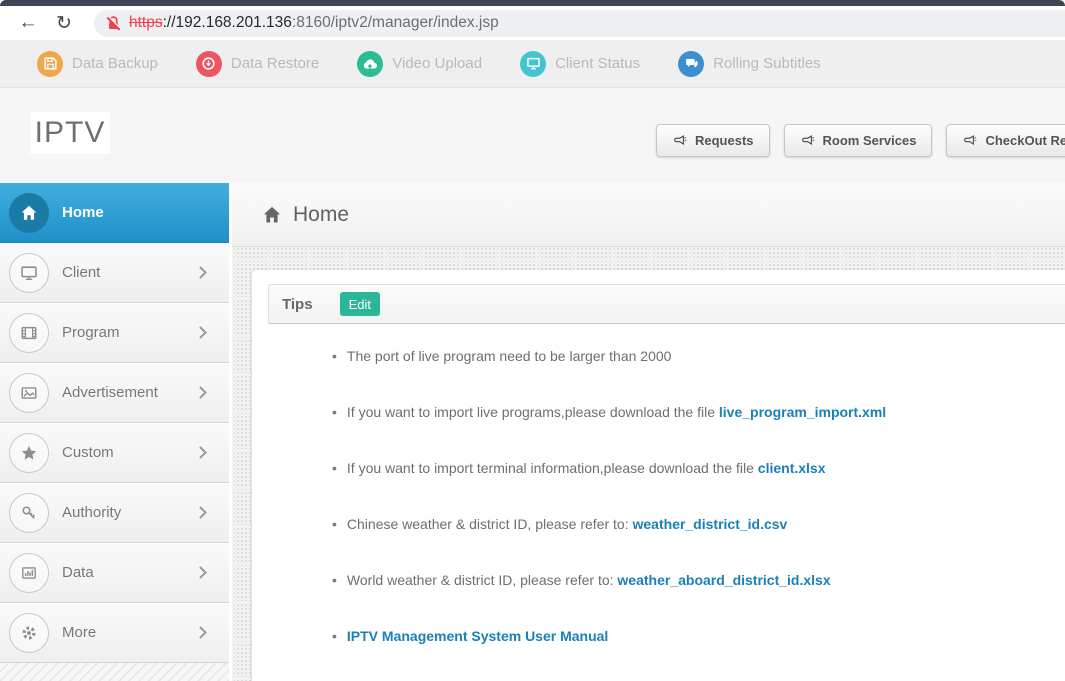 This screenshot has width=1065, height=681. Describe the element at coordinates (110, 392) in the screenshot. I see `sidebar-item-label: Advertisement` at that location.